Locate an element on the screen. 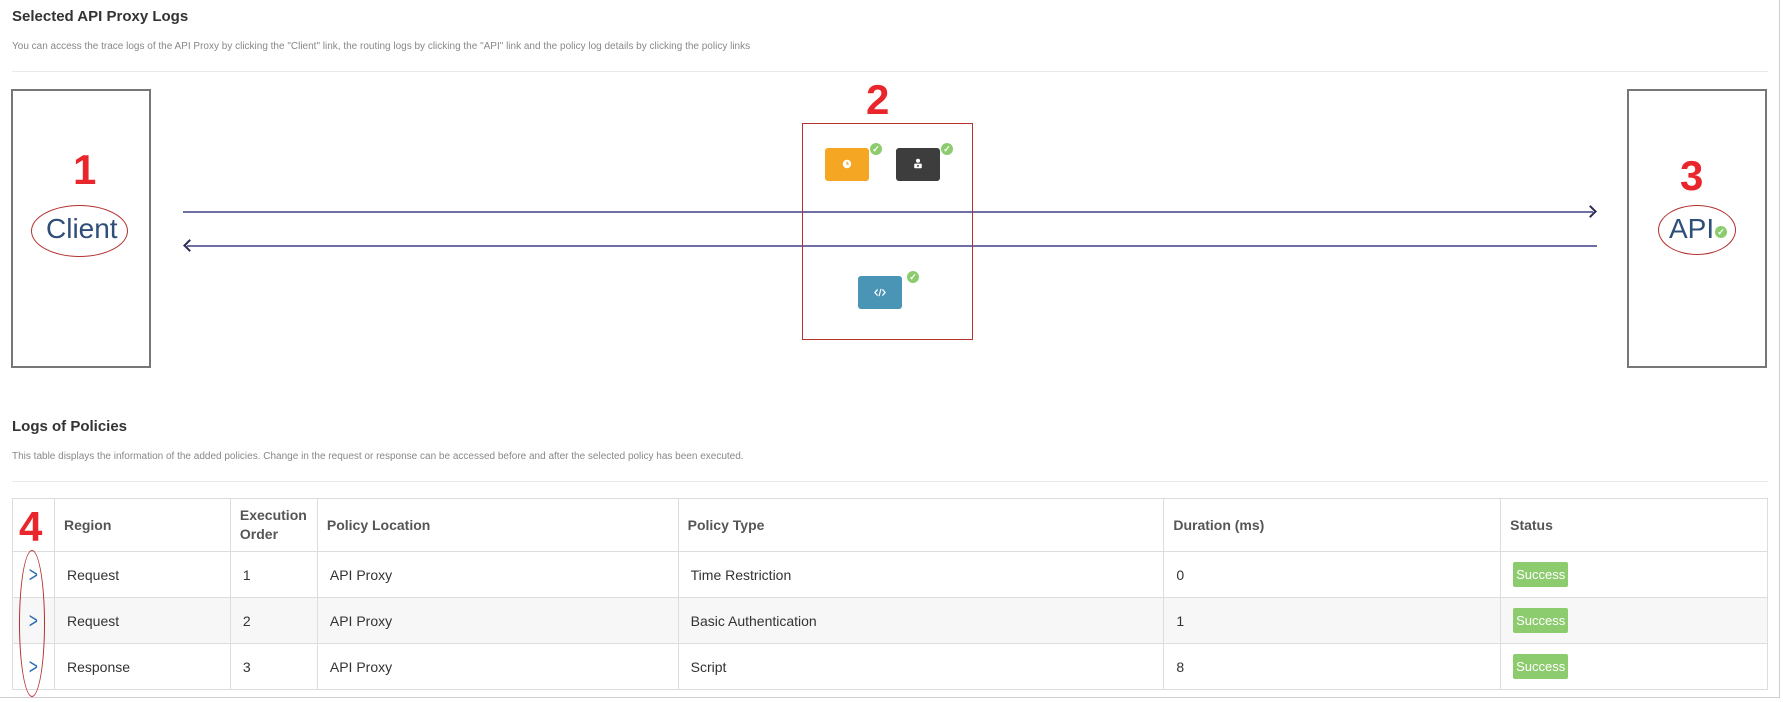  policy-basic-authentication-button is located at coordinates (918, 164).